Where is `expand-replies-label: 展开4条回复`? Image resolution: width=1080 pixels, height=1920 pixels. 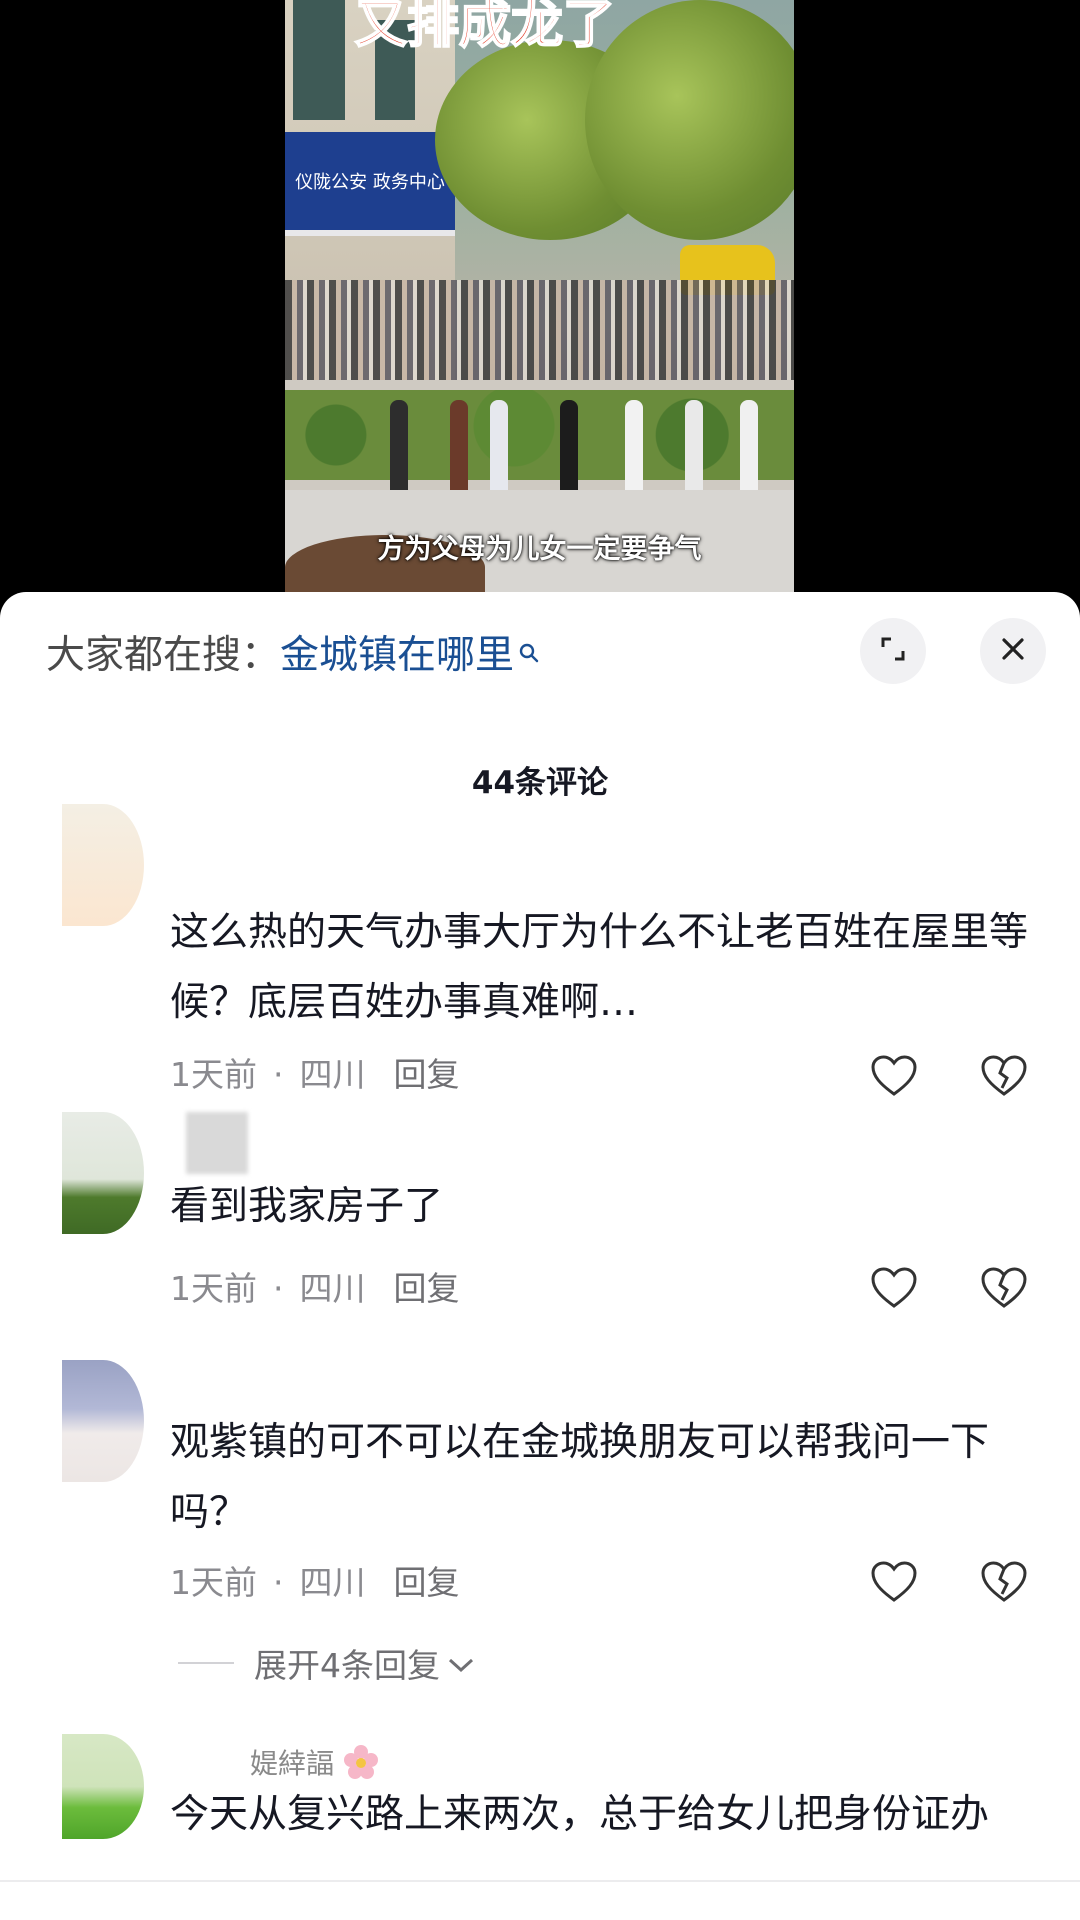 expand-replies-label: 展开4条回复 is located at coordinates (347, 1665).